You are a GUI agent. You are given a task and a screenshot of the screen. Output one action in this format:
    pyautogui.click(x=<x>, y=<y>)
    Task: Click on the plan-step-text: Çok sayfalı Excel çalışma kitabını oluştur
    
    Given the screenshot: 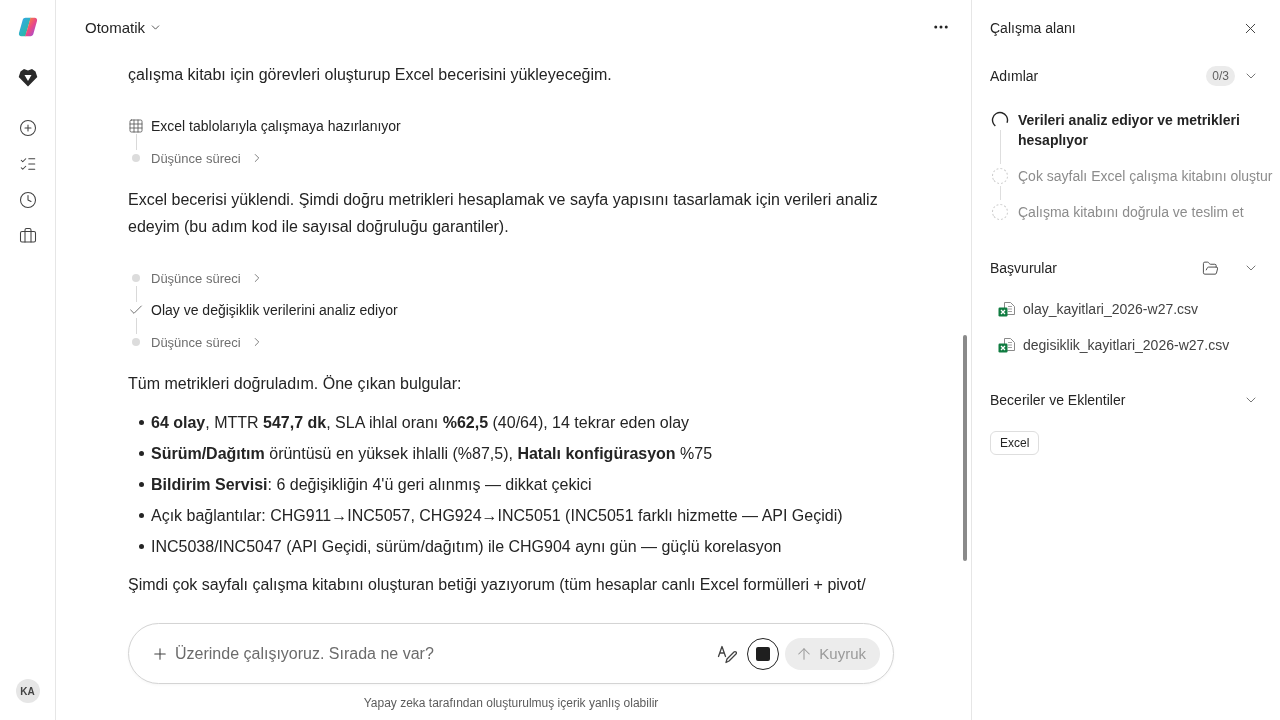 What is the action you would take?
    pyautogui.click(x=1145, y=176)
    